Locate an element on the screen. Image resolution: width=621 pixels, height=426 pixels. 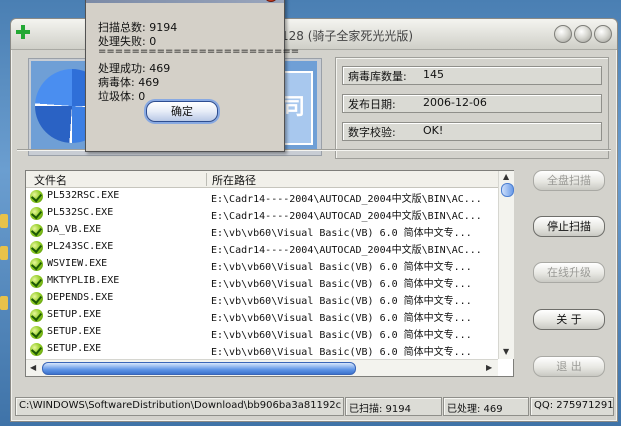
online-upgrade-button: 在线升级 is located at coordinates (569, 272).